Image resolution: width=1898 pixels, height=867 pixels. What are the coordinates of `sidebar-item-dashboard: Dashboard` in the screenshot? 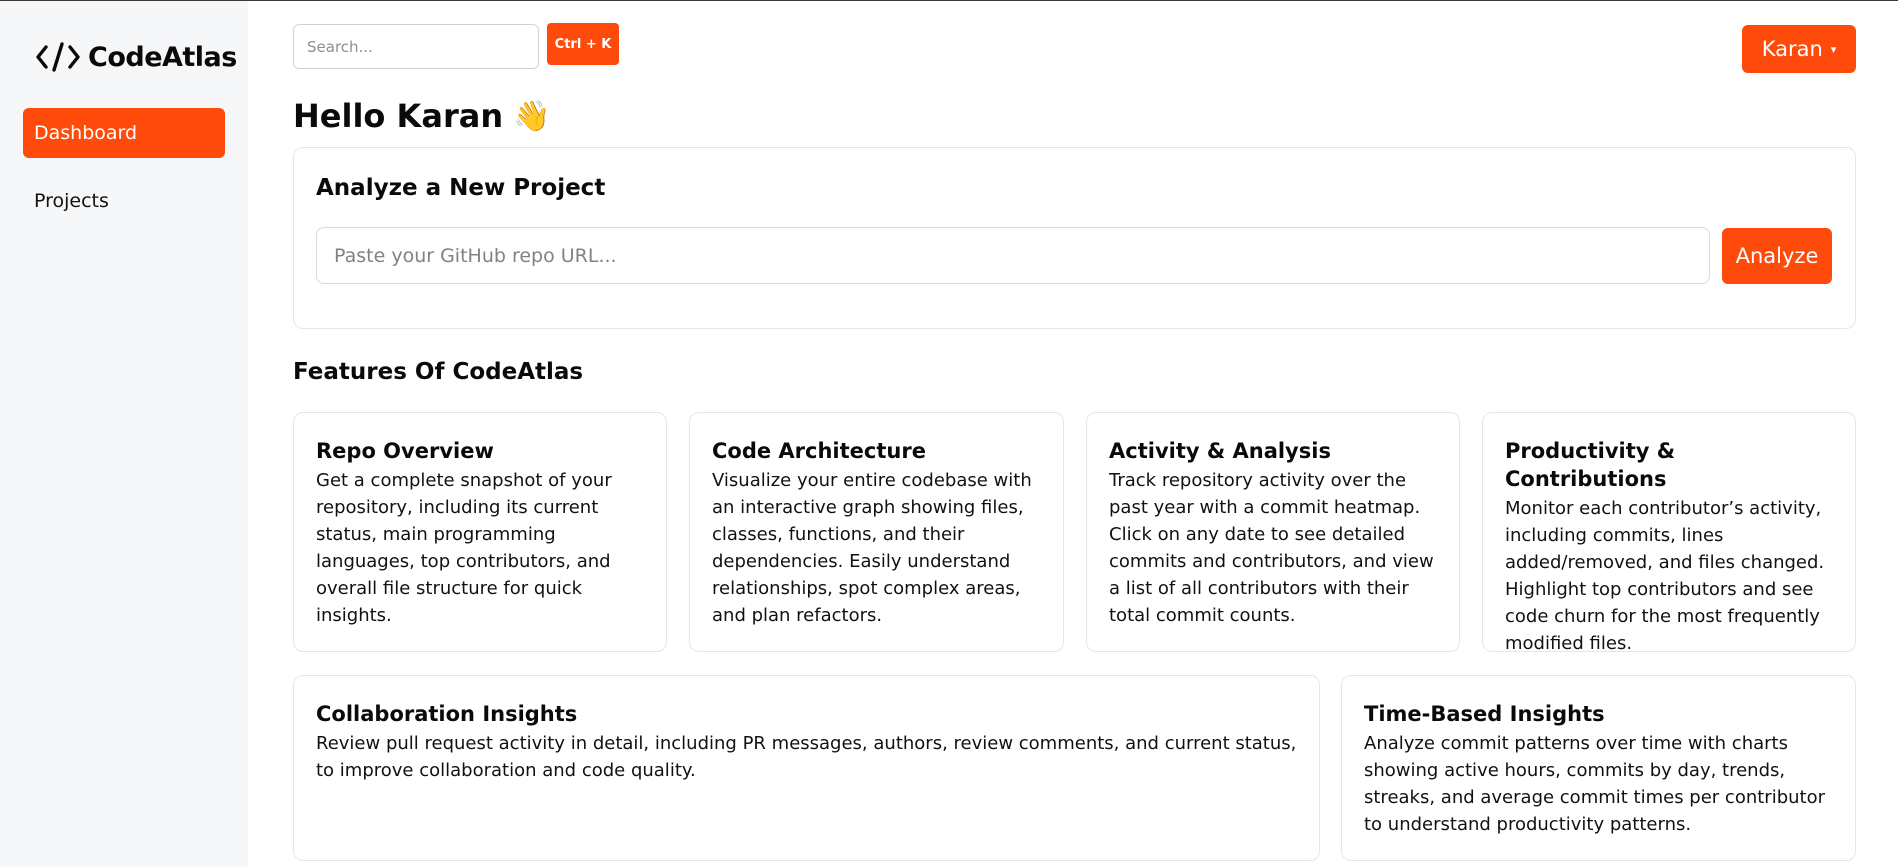 It's located at (124, 133).